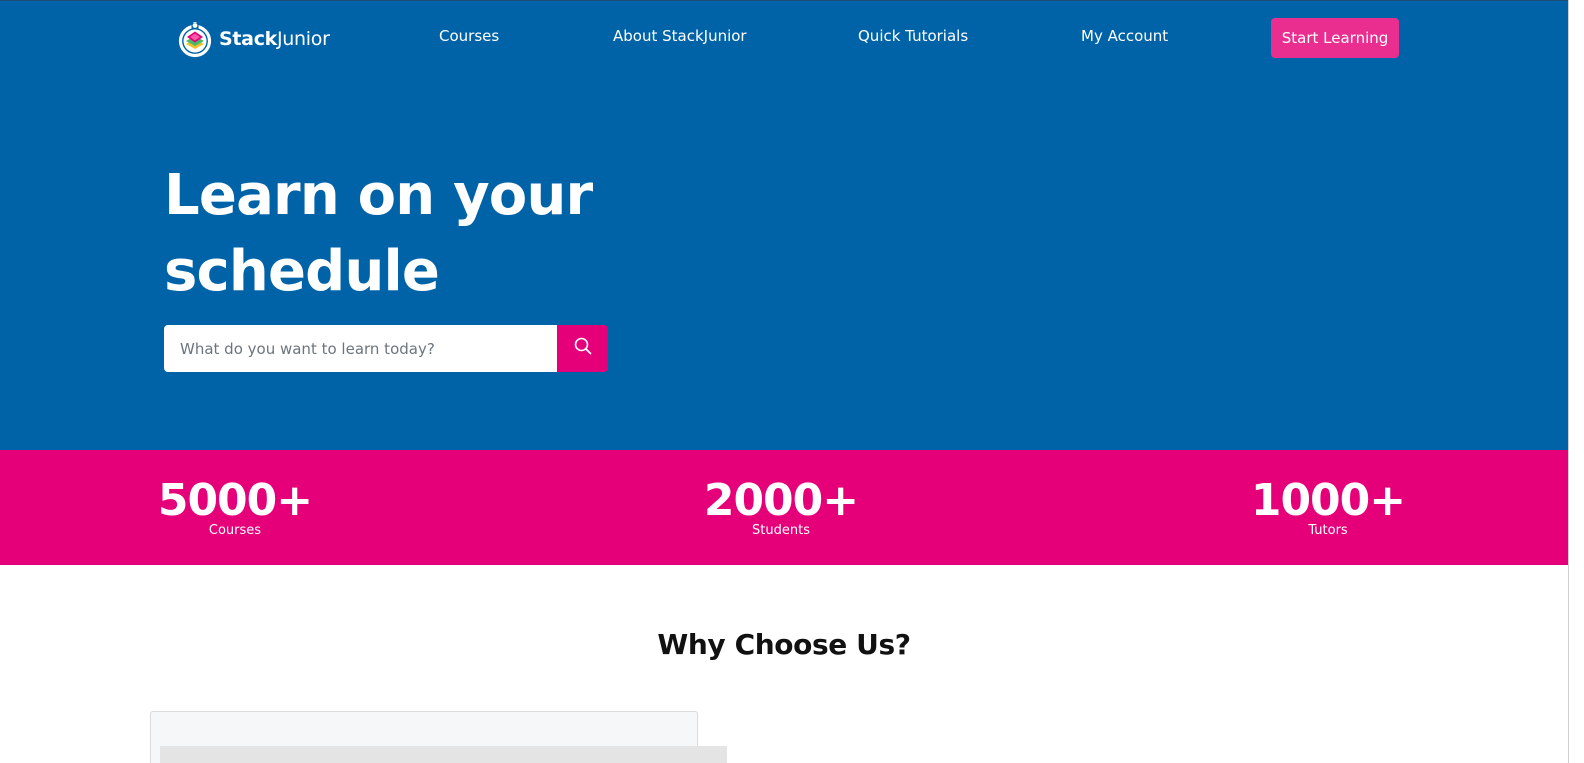  I want to click on stat-tutors: 1000+ Tutors, so click(1328, 508).